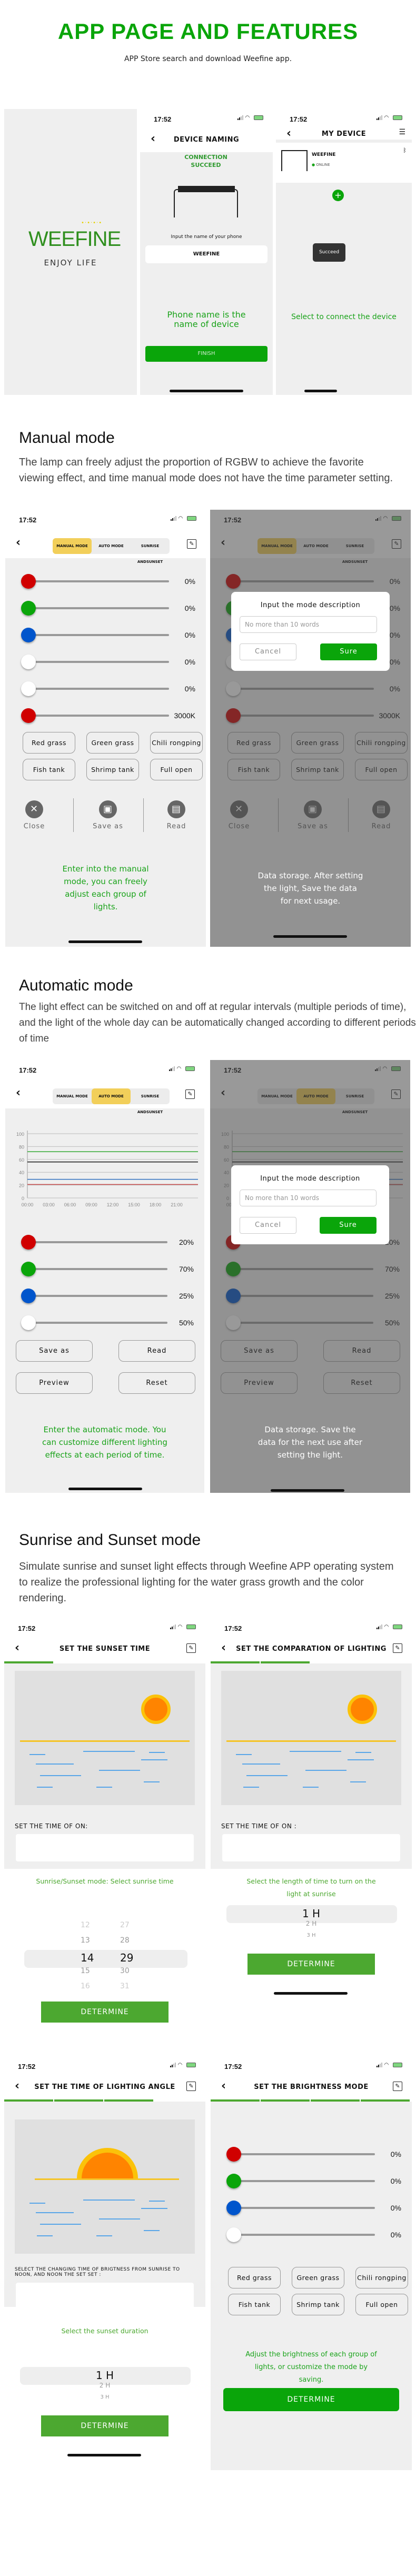  Describe the element at coordinates (344, 163) in the screenshot. I see `device-card: WEEFINE ● ONLINE ᛒ` at that location.